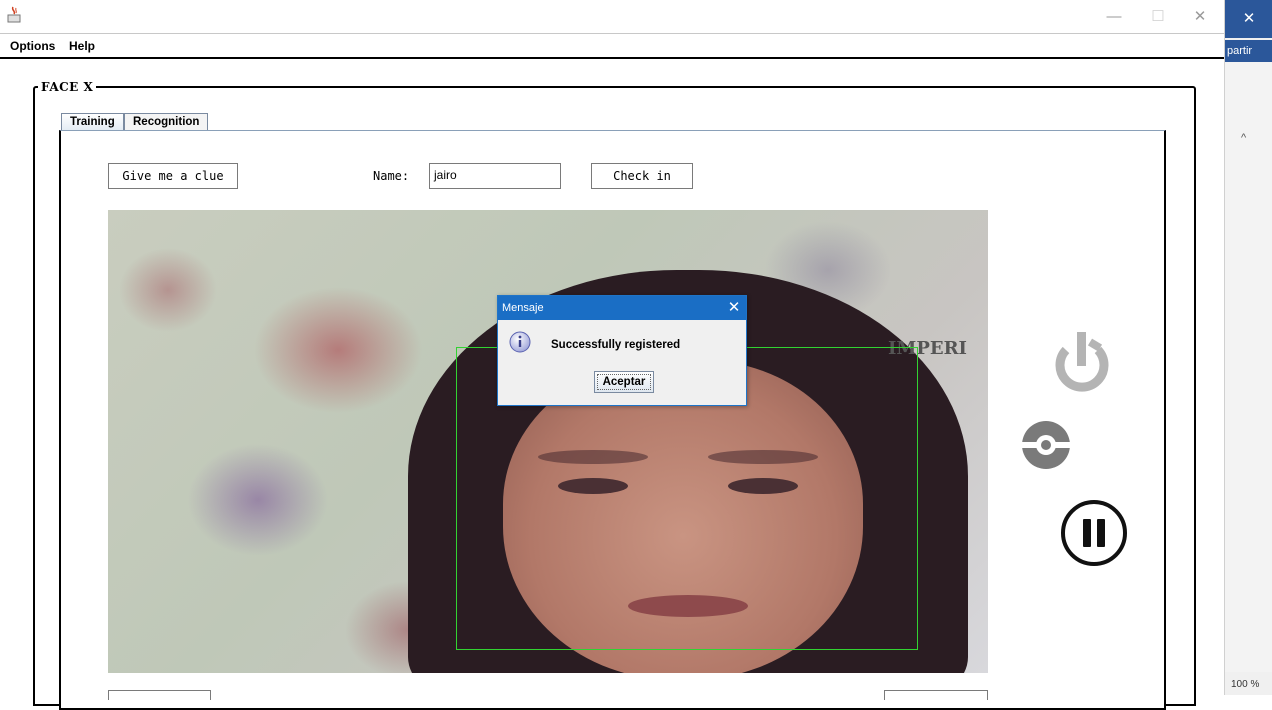 The image size is (1272, 710). What do you see at coordinates (612, 47) in the screenshot?
I see `menu-bar: Options Help` at bounding box center [612, 47].